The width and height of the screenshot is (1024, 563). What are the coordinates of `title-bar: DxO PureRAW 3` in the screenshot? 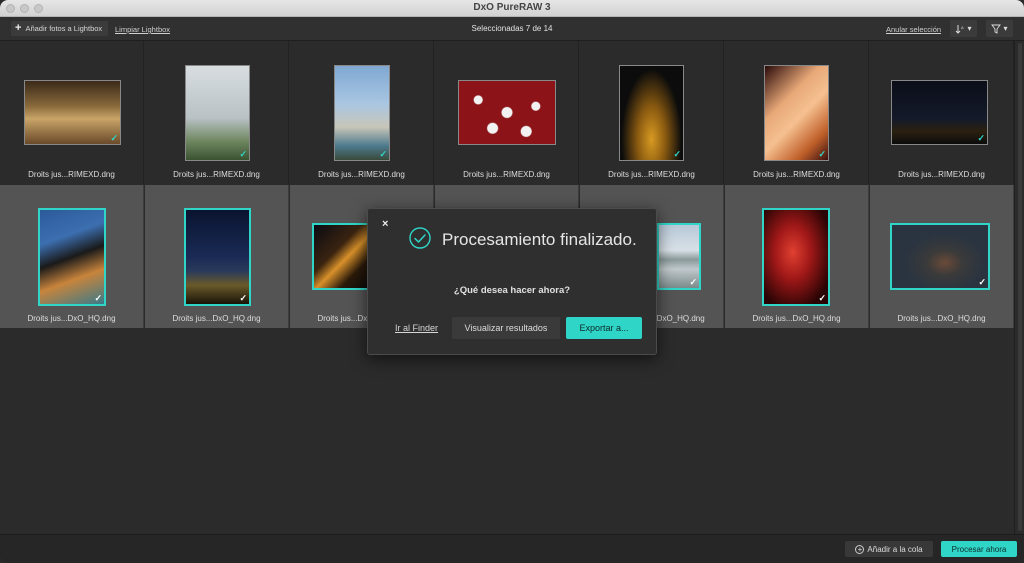 It's located at (512, 8).